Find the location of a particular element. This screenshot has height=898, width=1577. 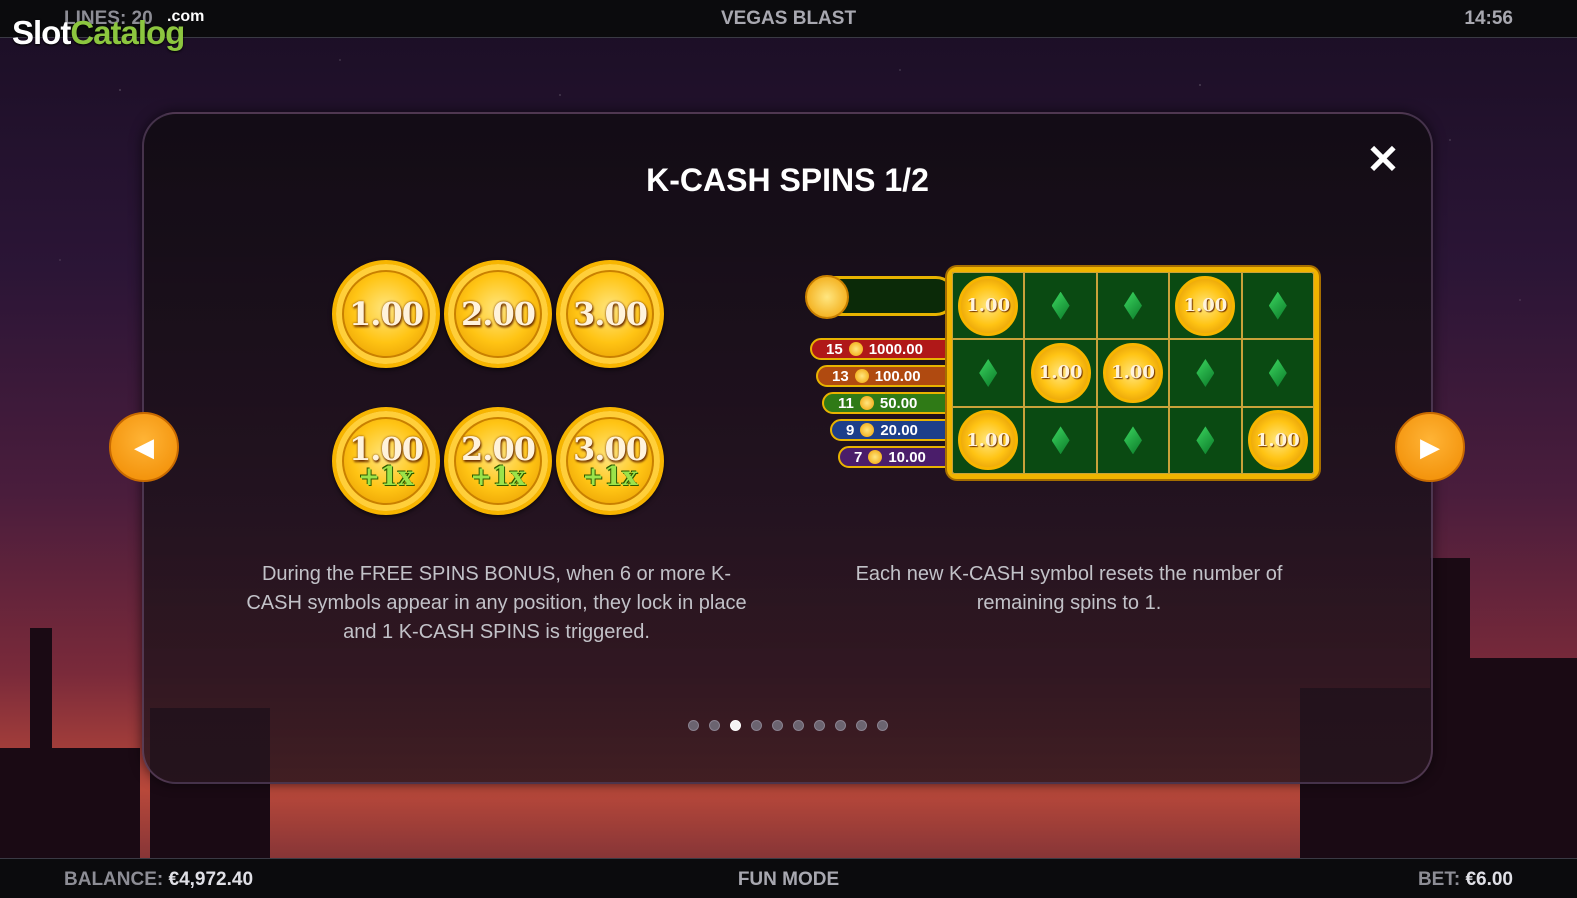

kcash-multiplier-coin-1: 1.00 +1x is located at coordinates (386, 461).